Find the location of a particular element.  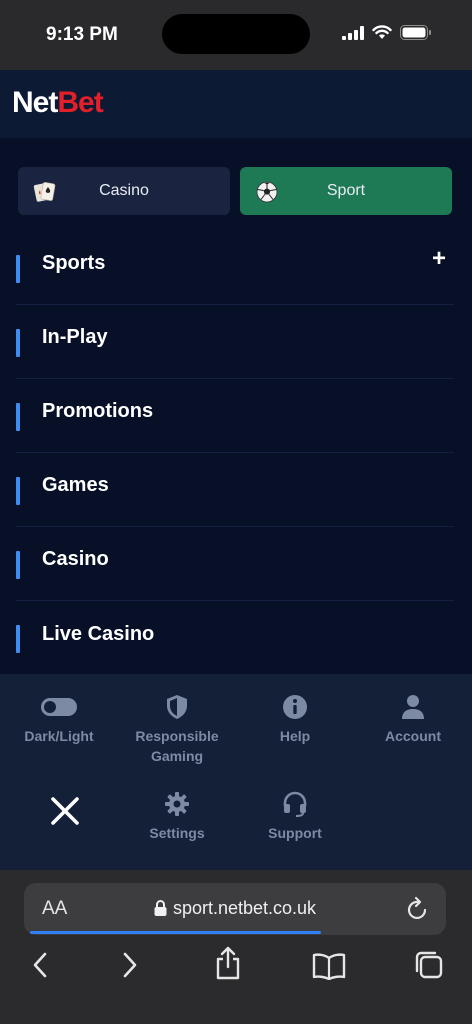

back-icon is located at coordinates (40, 965).